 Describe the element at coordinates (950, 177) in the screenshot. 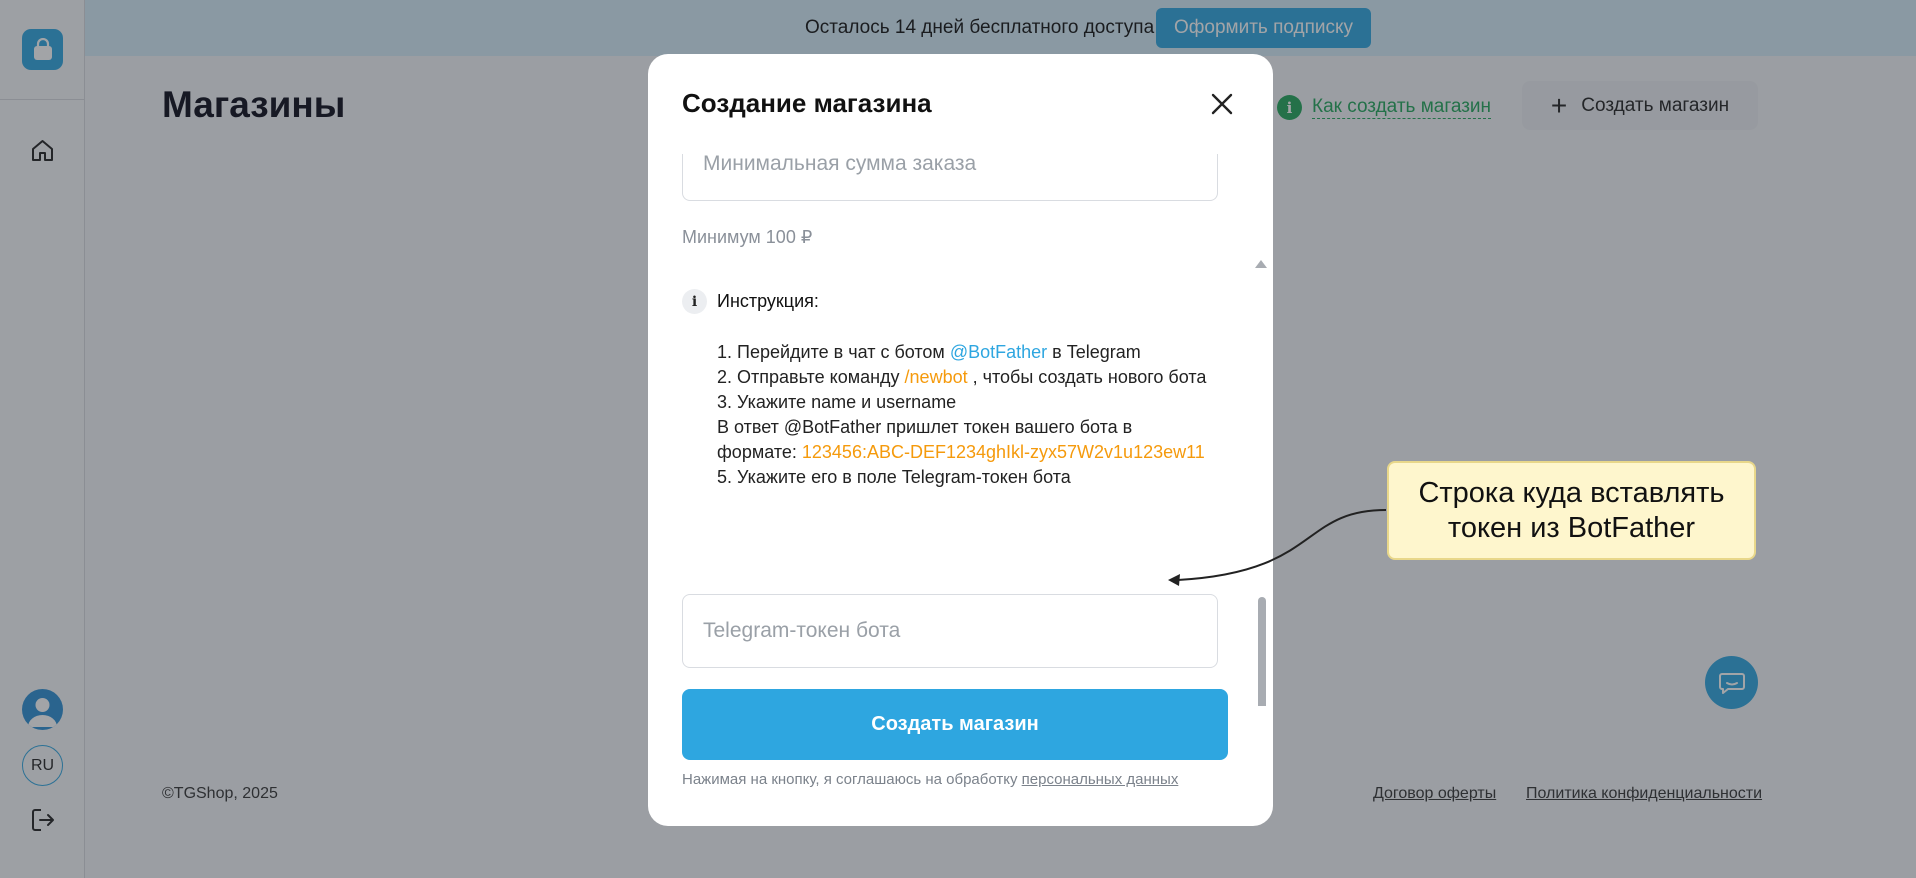

I see `min-order-input` at that location.